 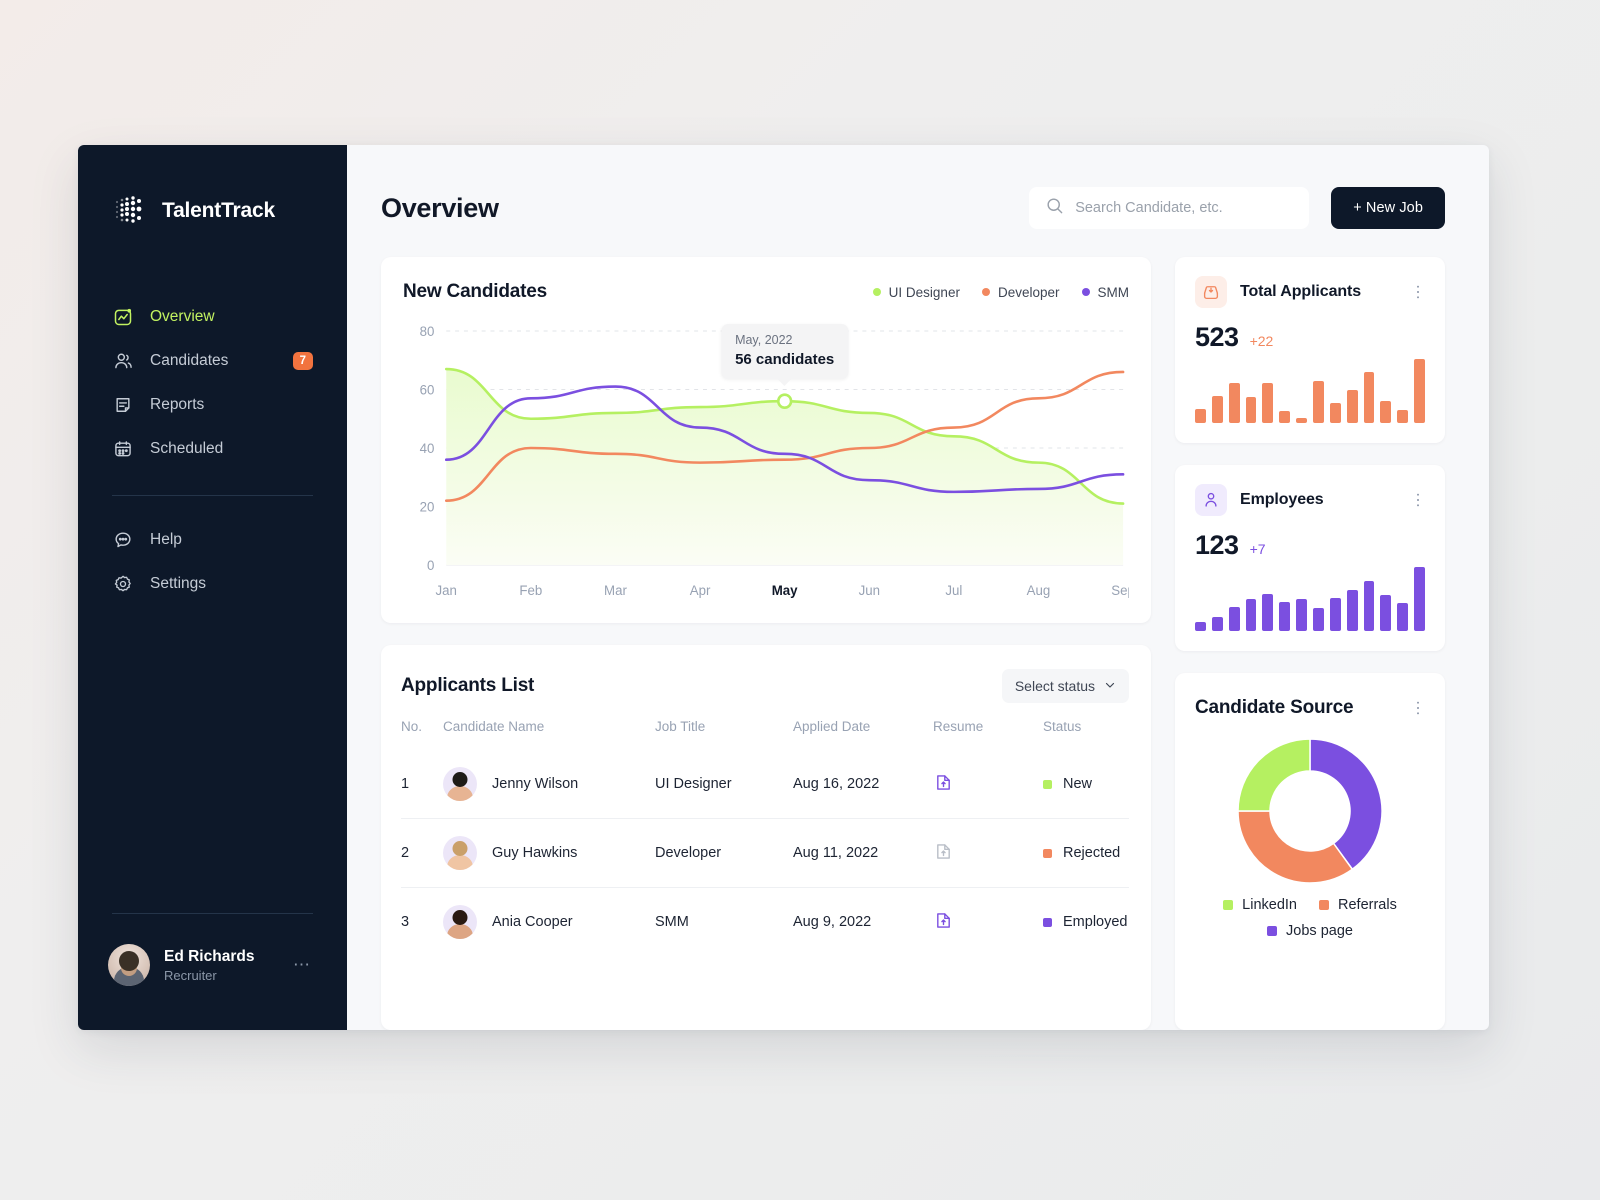 What do you see at coordinates (123, 584) in the screenshot?
I see `gear-icon` at bounding box center [123, 584].